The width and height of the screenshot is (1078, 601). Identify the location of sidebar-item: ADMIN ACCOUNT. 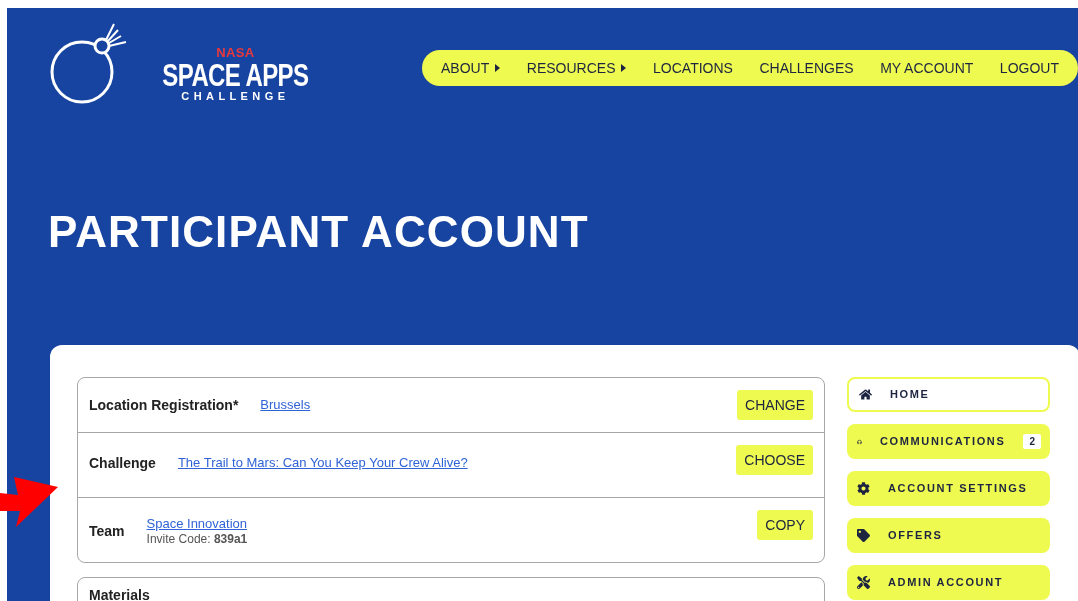
(948, 582).